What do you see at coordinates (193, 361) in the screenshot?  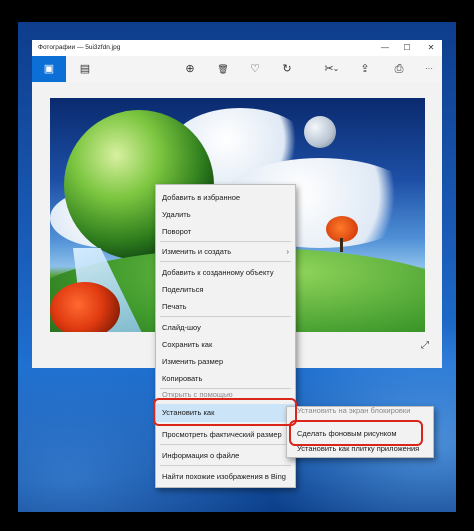 I see `menu-item-label: Изменить размер` at bounding box center [193, 361].